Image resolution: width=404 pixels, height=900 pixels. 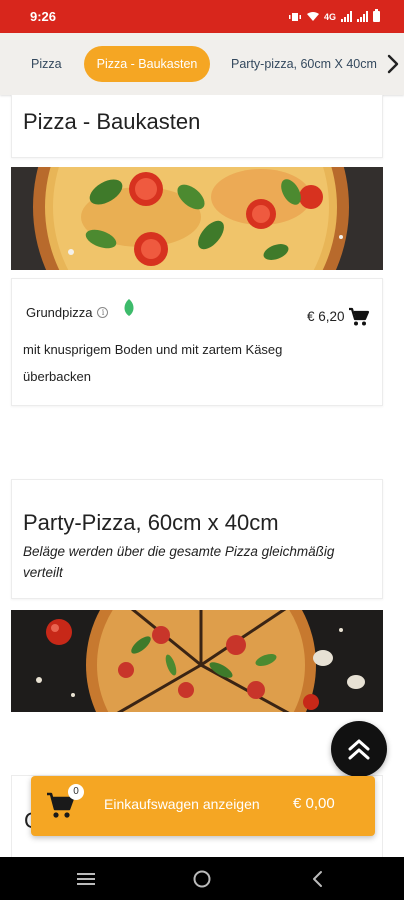 What do you see at coordinates (147, 64) in the screenshot?
I see `tab-pizza-baukasten: Pizza - Baukasten` at bounding box center [147, 64].